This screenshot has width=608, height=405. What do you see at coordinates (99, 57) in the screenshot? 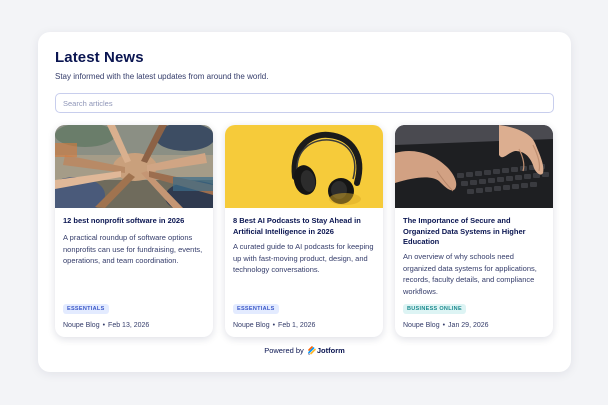
I see `page-title: Latest News` at bounding box center [99, 57].